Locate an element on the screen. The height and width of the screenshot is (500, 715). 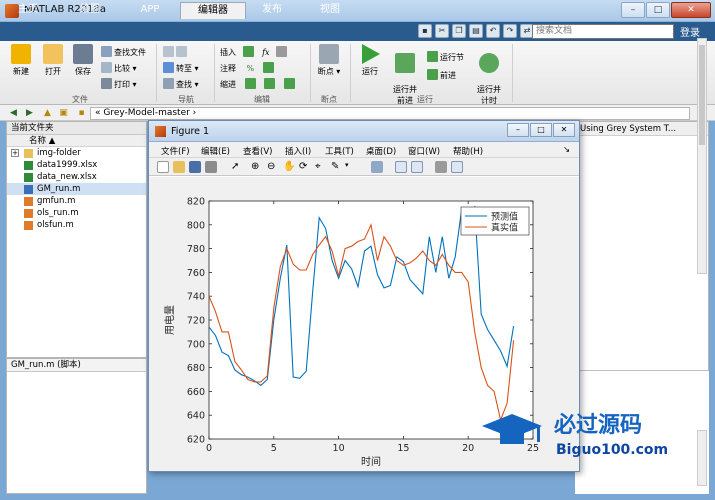
comment-button: 注释 % is located at coordinates (248, 68).